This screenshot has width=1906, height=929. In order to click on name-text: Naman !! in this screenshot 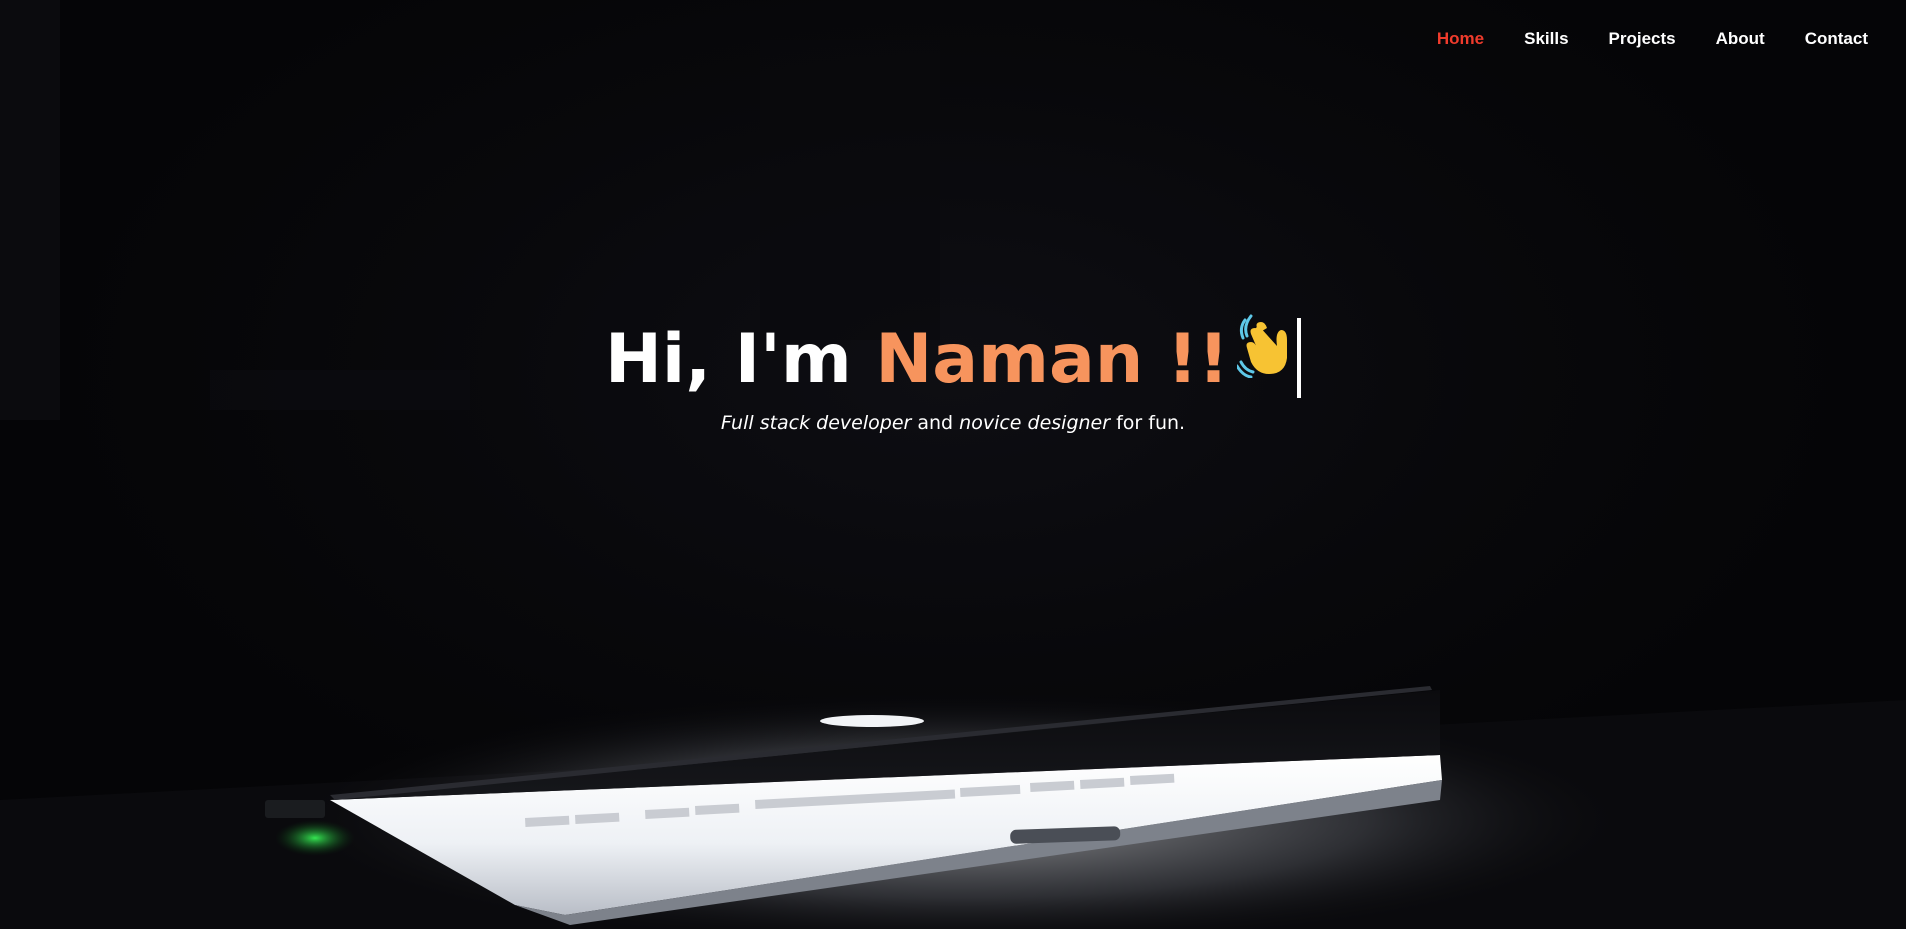, I will do `click(1052, 359)`.